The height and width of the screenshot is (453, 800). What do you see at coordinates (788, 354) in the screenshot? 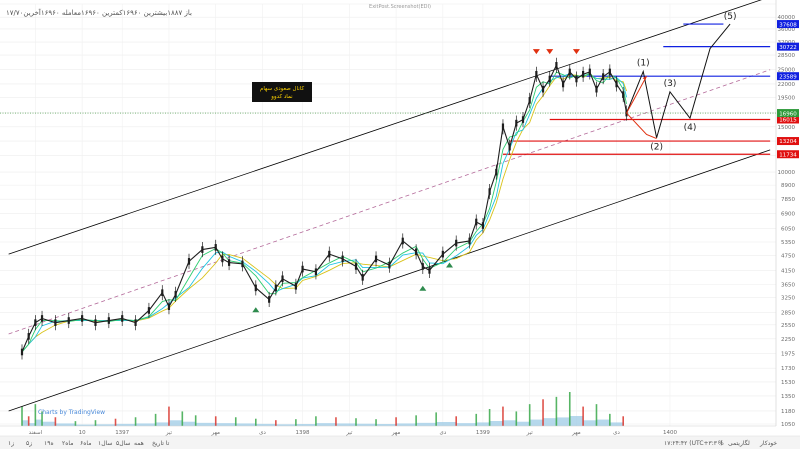
I see `price-tick-label: 1975` at bounding box center [788, 354].